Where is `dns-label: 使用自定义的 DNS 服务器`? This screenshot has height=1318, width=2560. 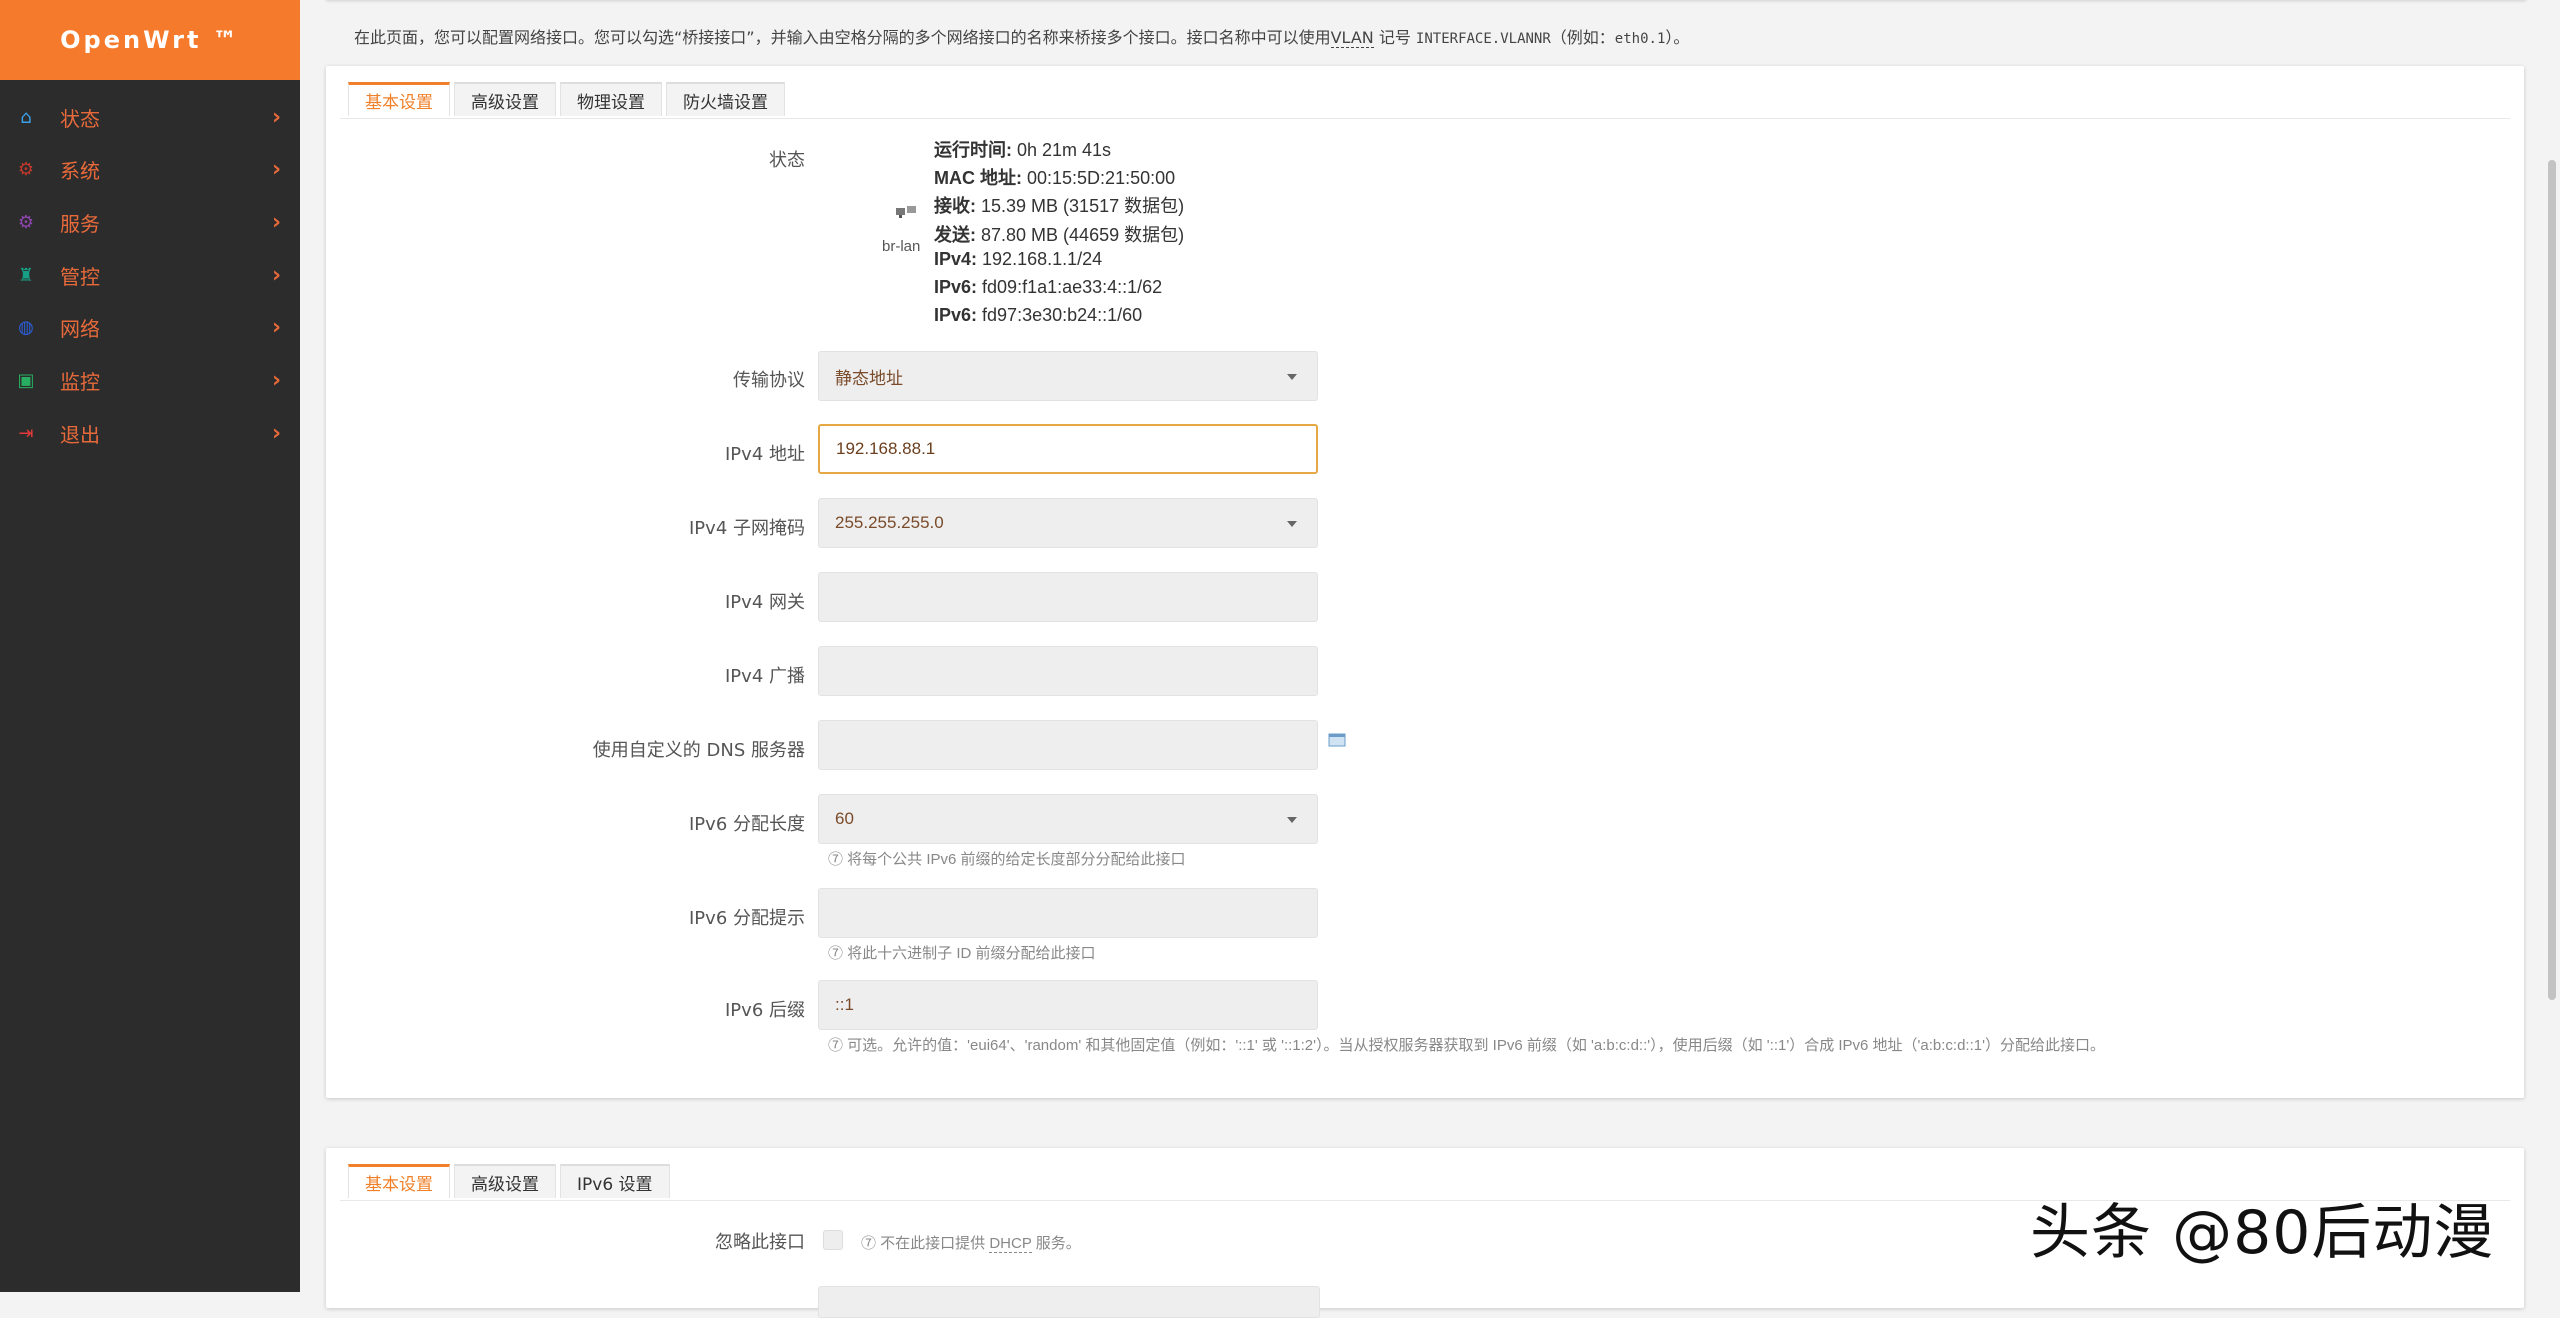 dns-label: 使用自定义的 DNS 服务器 is located at coordinates (698, 750).